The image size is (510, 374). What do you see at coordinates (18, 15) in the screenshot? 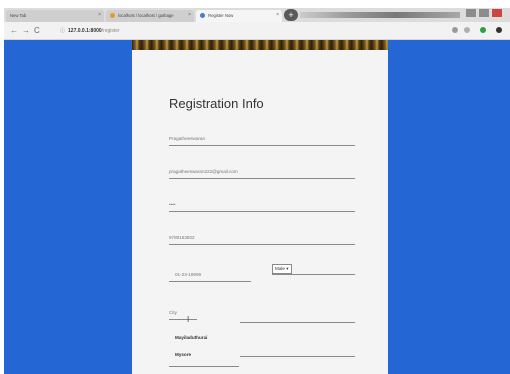
I see `tab-label: New Tab` at bounding box center [18, 15].